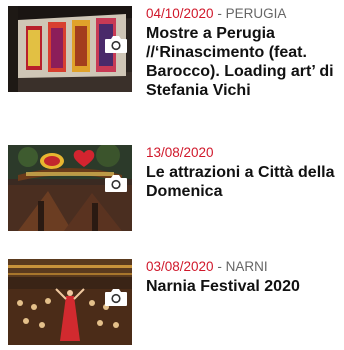 This screenshot has width=344, height=350. What do you see at coordinates (180, 13) in the screenshot?
I see `article-date: 04/10/2020` at bounding box center [180, 13].